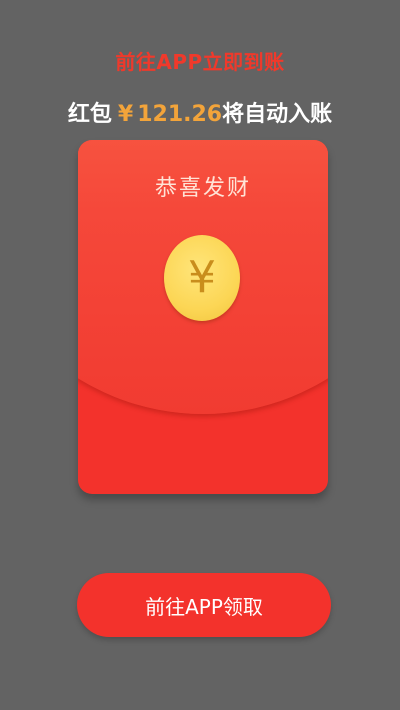  I want to click on amount-prefix: 红包, so click(89, 114).